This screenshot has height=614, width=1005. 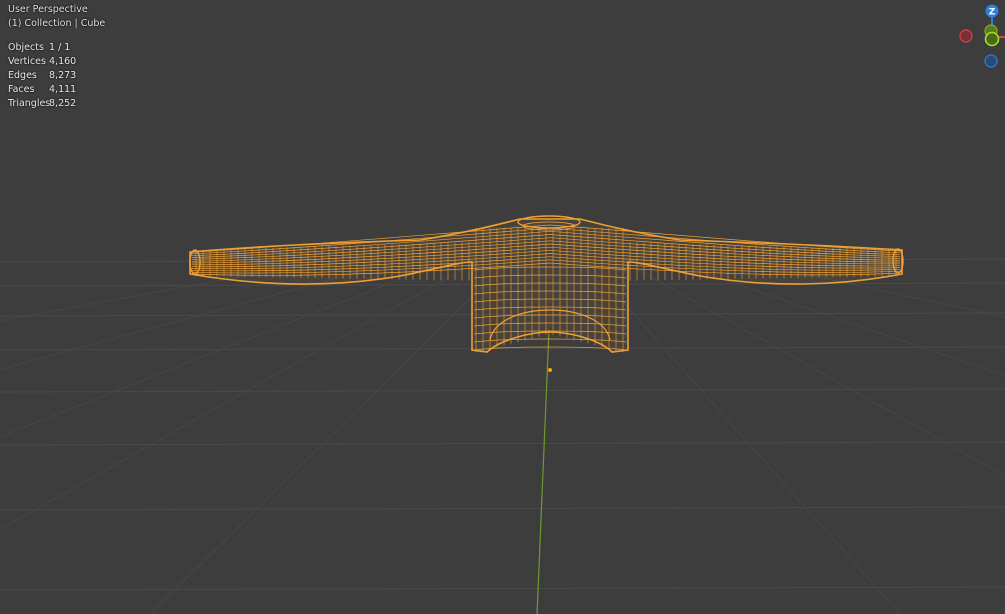 What do you see at coordinates (29, 104) in the screenshot?
I see `stat-label: Triangles` at bounding box center [29, 104].